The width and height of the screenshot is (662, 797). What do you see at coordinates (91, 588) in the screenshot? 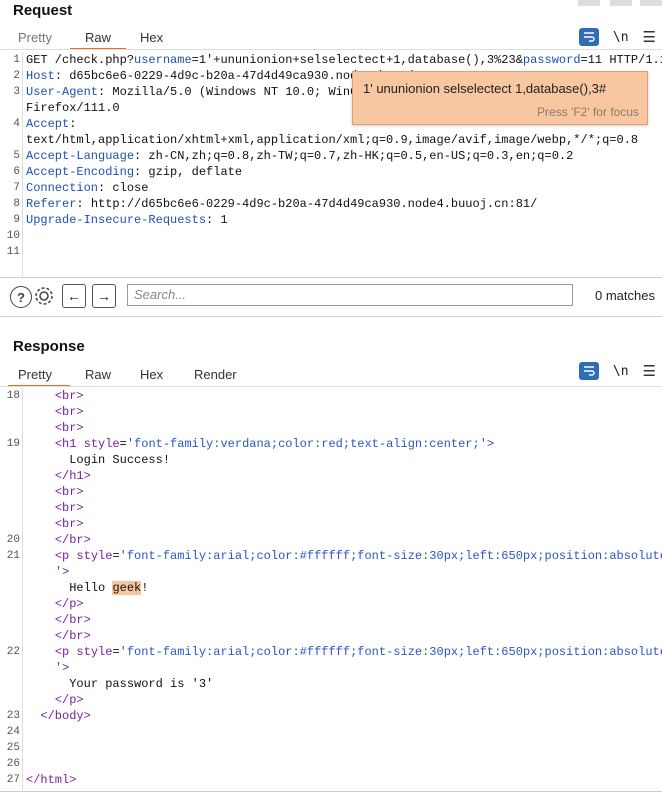
I see `code-token: Hello` at bounding box center [91, 588].